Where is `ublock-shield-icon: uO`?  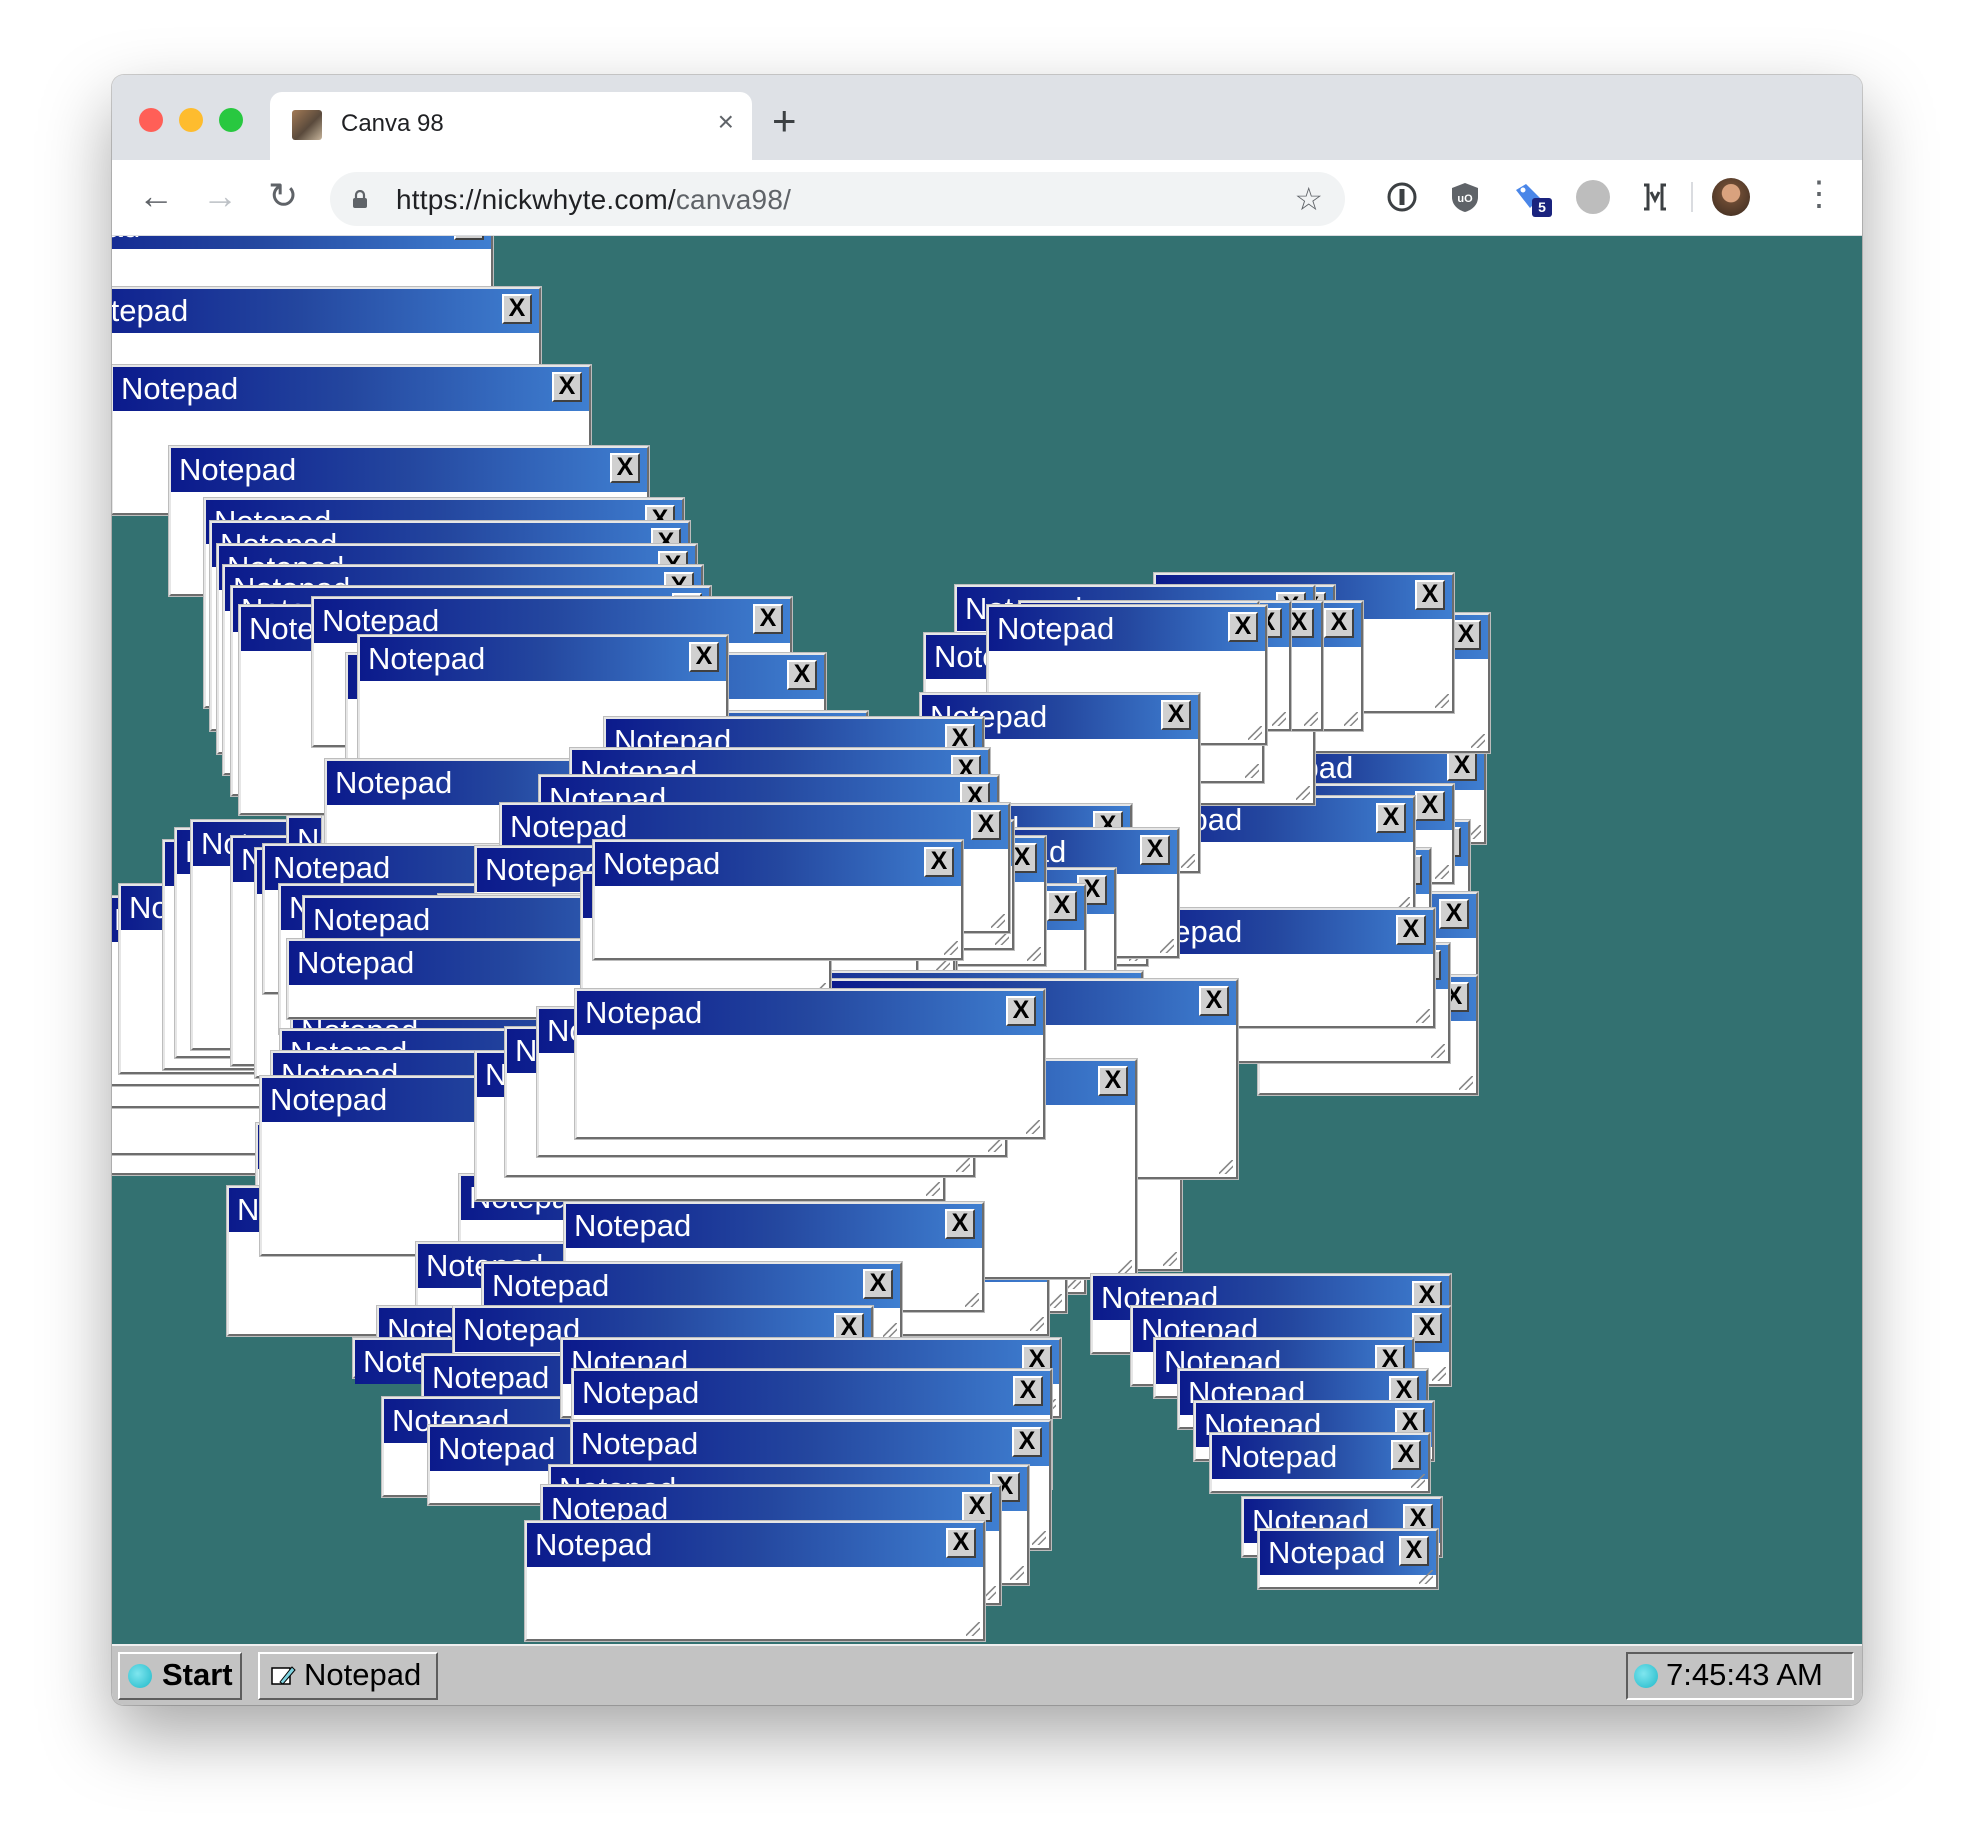 ublock-shield-icon: uO is located at coordinates (1465, 197).